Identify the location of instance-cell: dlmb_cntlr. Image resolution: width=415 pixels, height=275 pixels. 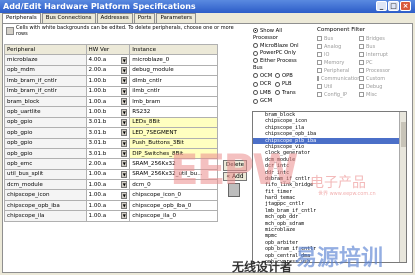
(173, 81).